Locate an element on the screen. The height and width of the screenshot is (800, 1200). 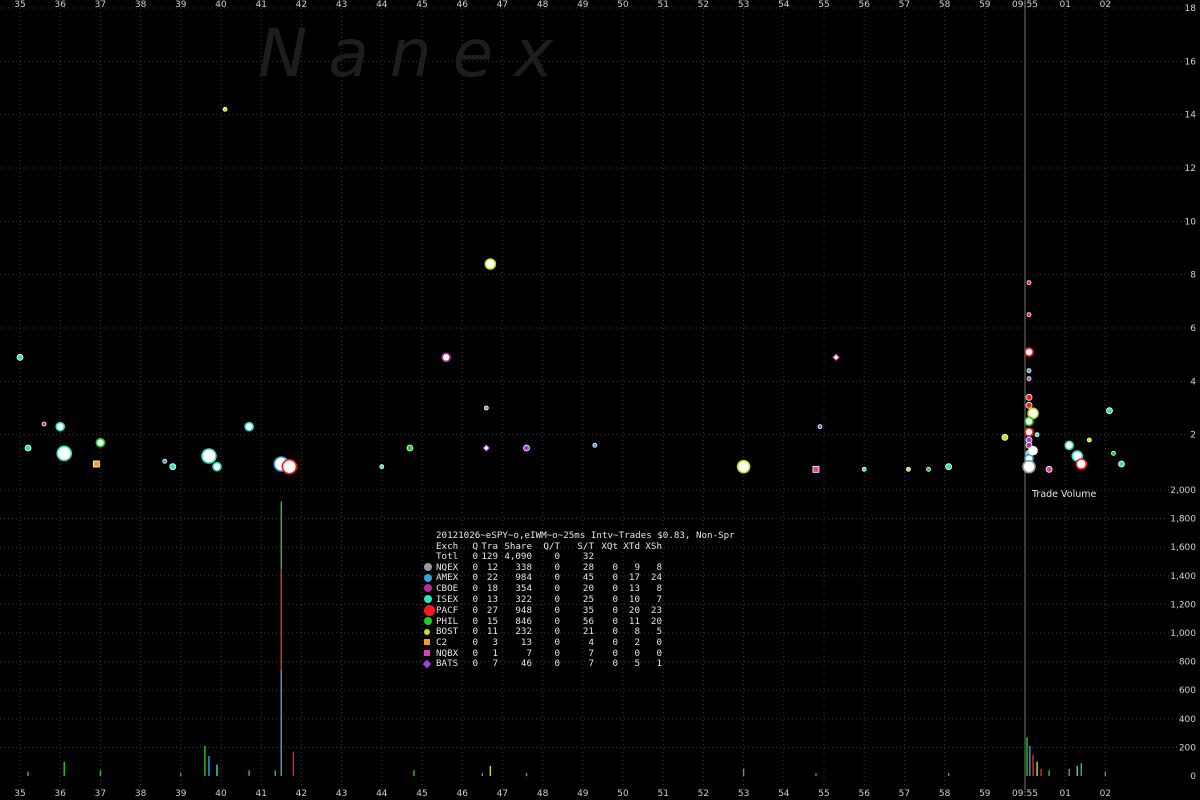
legend-row: NQBX 0 1 7 0 7 0 0 0 is located at coordinates (543, 654).